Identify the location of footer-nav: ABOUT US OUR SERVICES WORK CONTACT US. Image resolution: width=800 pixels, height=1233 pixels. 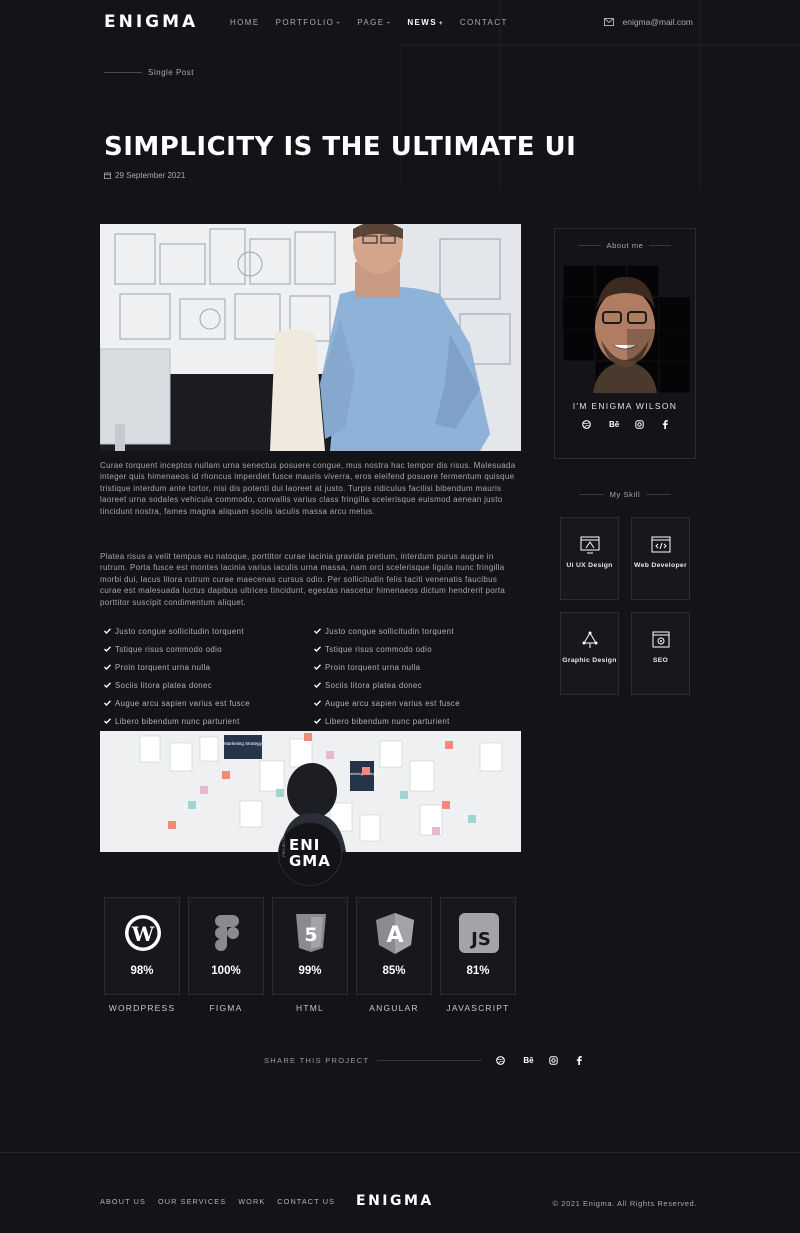
(217, 1201).